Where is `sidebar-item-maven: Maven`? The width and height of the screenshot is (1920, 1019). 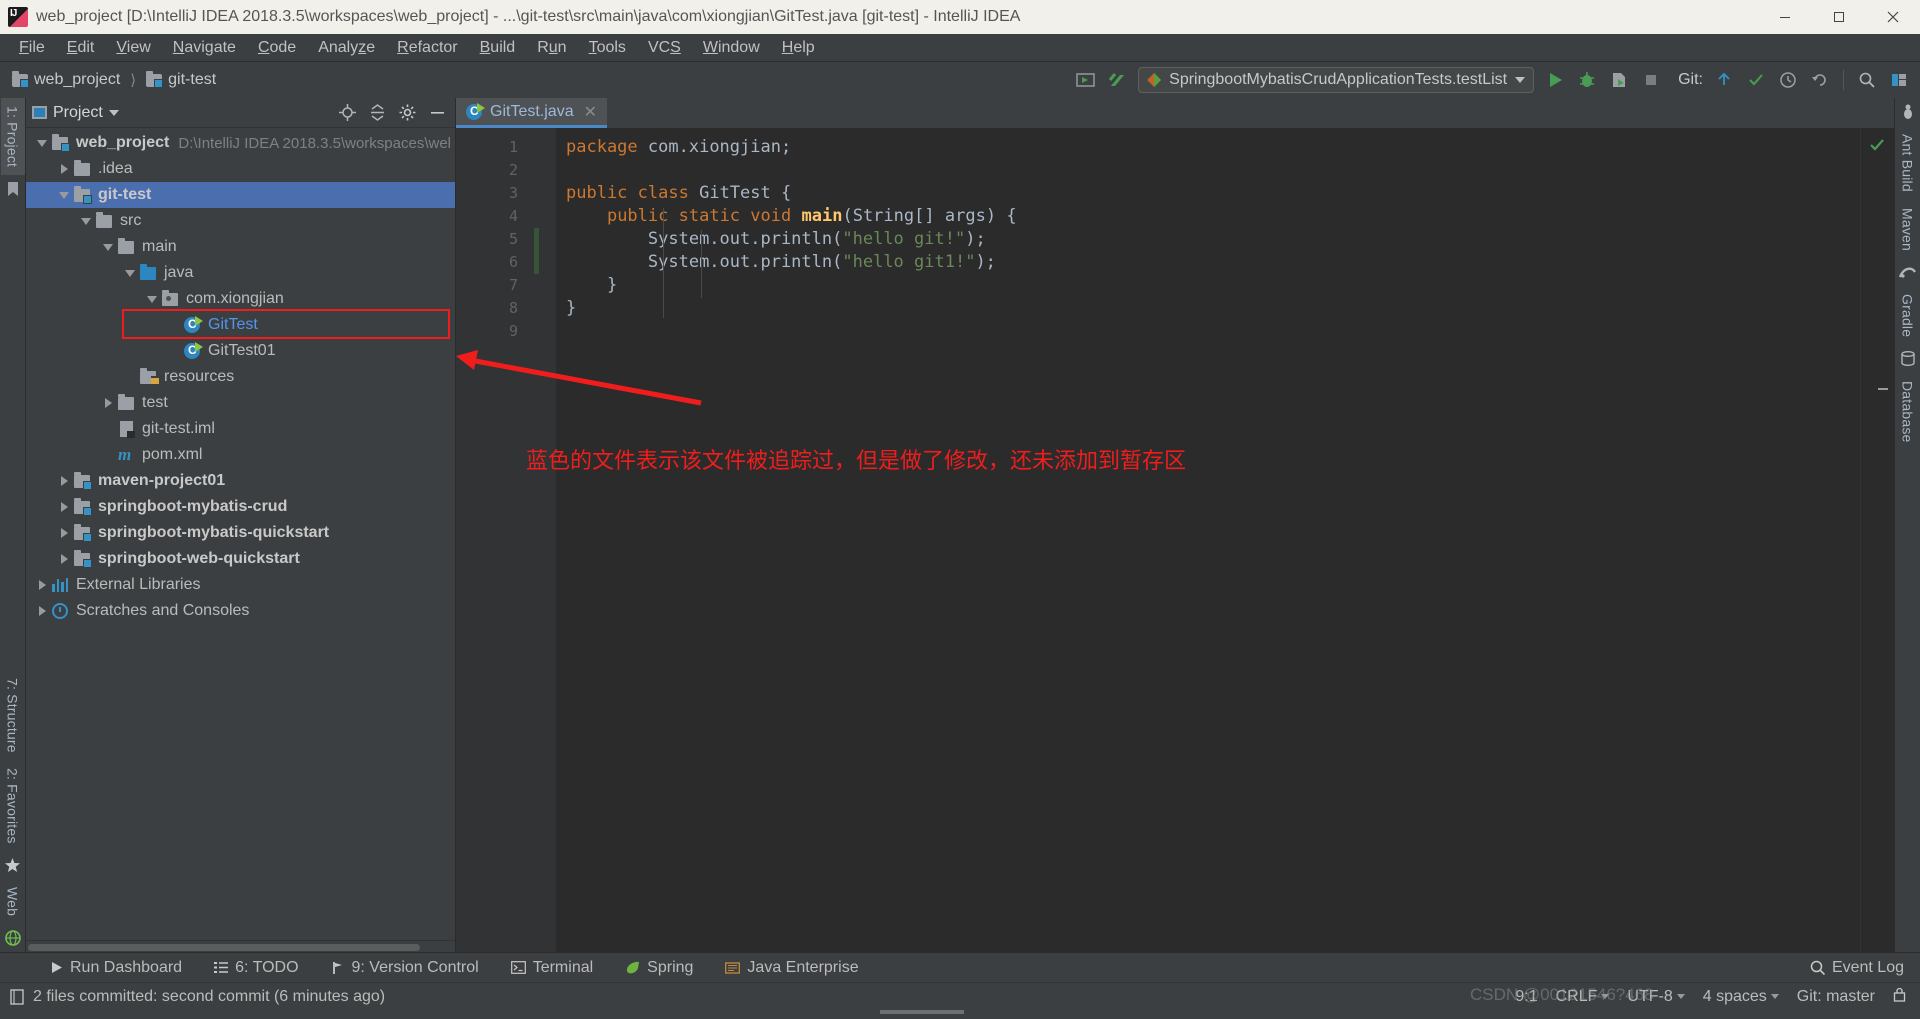 sidebar-item-maven: Maven is located at coordinates (1908, 229).